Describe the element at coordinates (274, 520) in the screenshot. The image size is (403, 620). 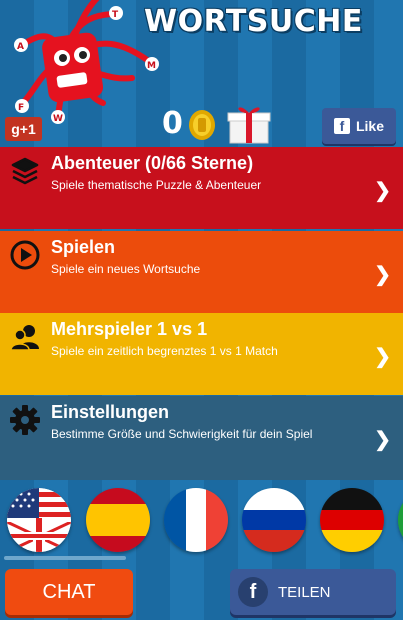
I see `flag-russia-icon` at that location.